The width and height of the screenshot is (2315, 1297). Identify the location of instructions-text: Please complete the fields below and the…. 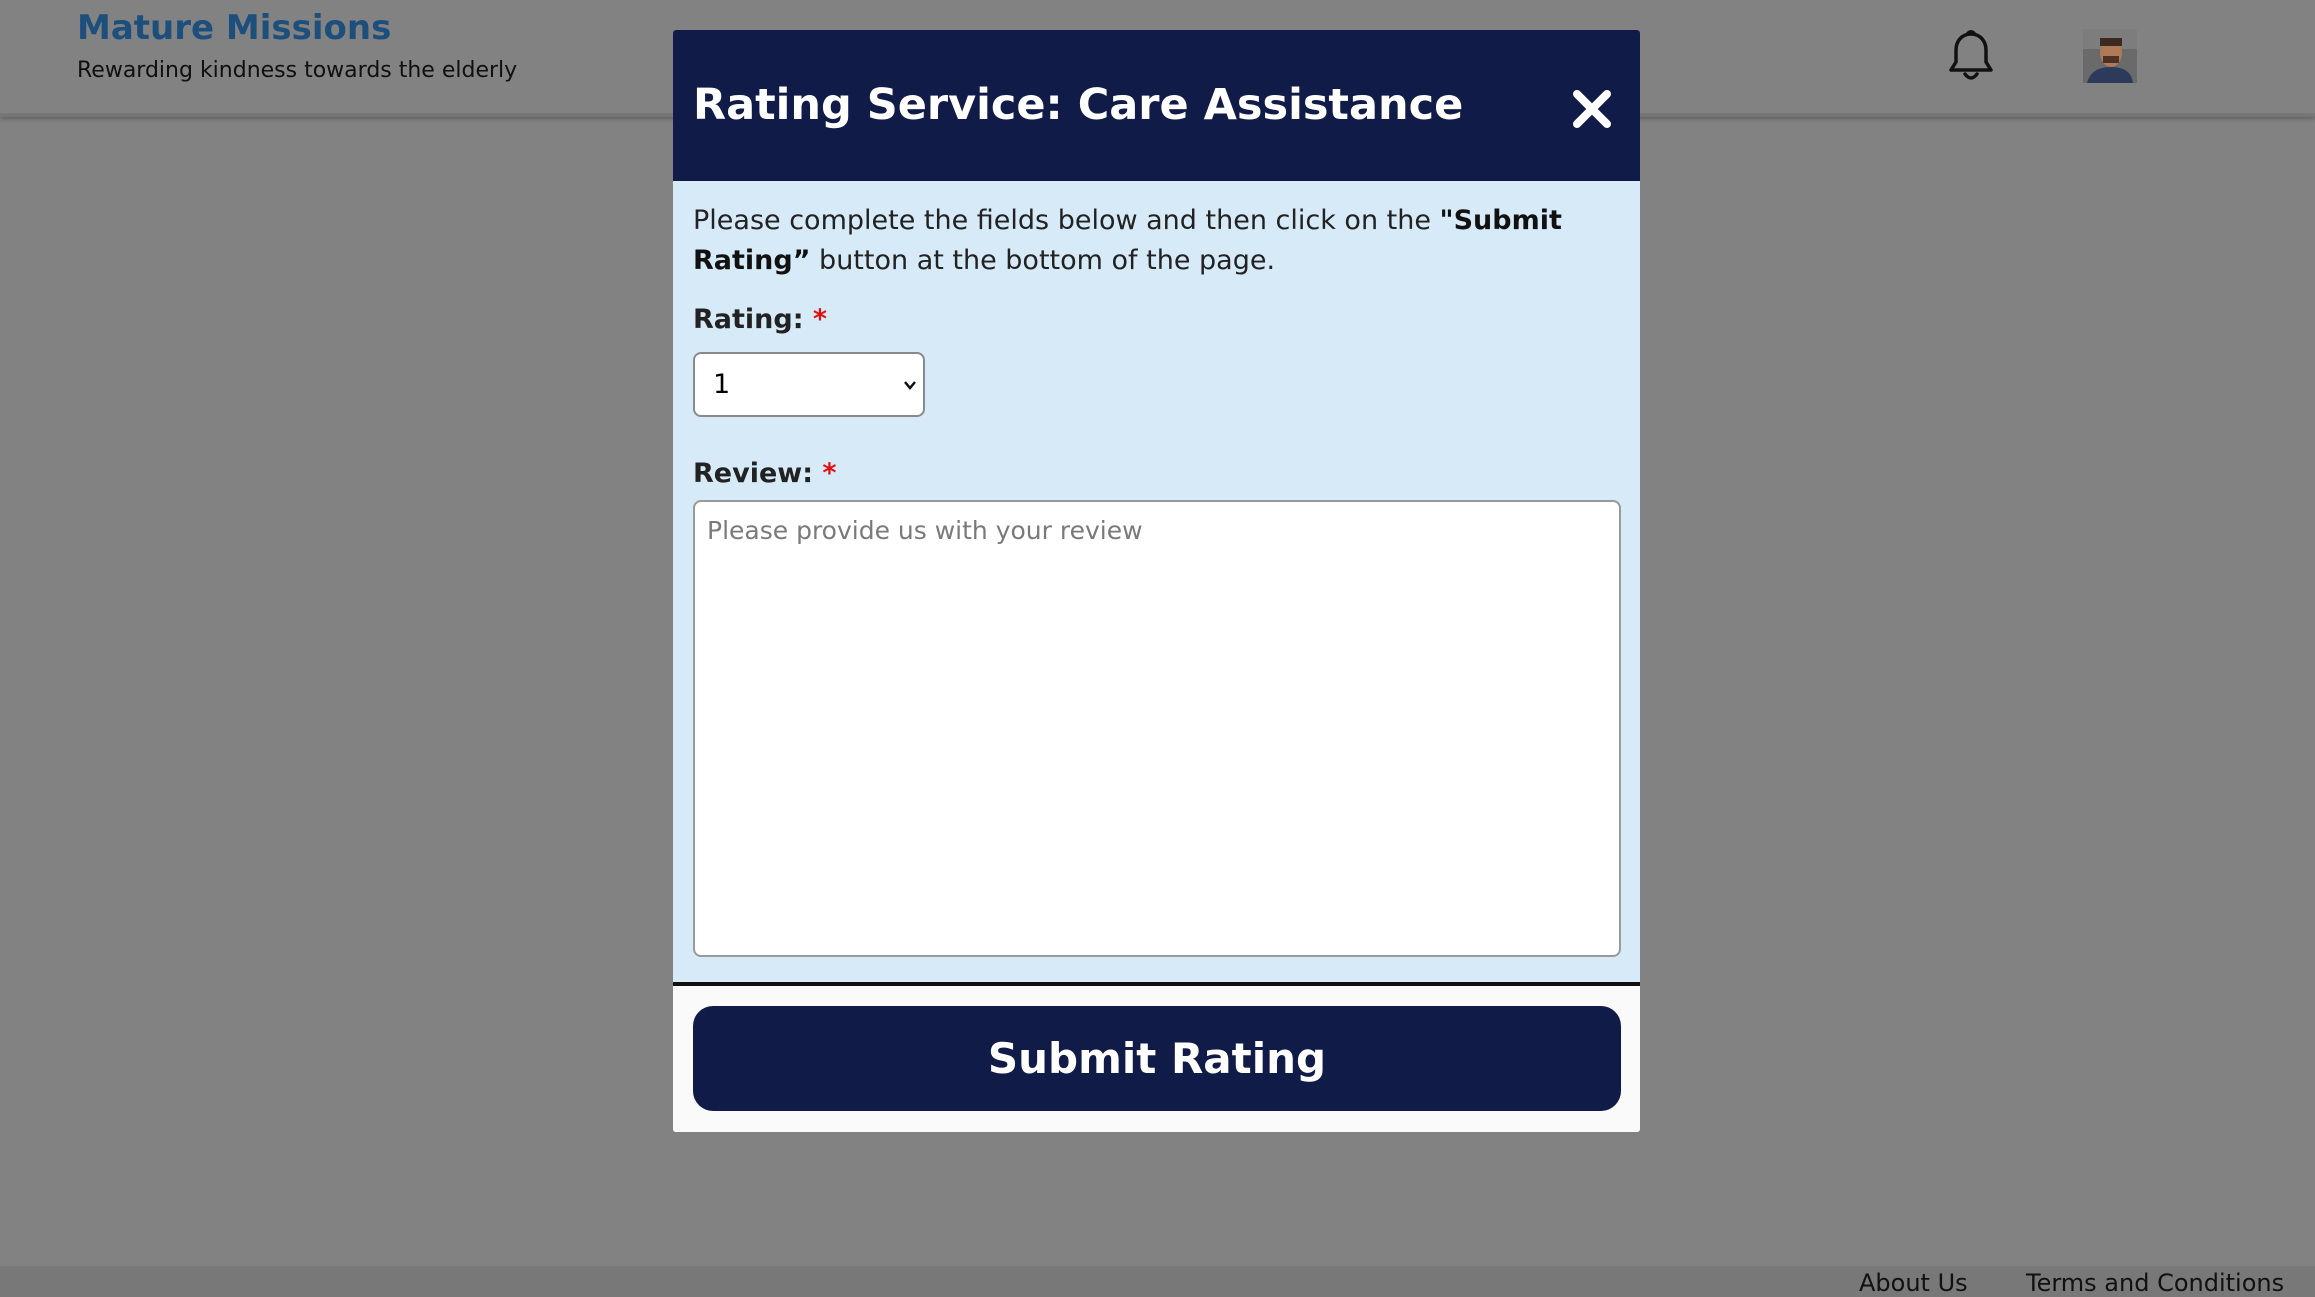
(1158, 241).